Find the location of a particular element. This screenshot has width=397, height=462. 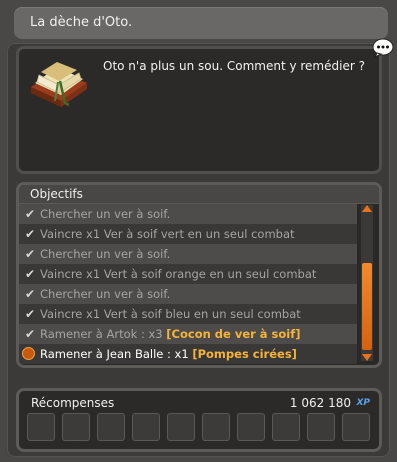

window-title: La dèche d'Oto. is located at coordinates (81, 22).